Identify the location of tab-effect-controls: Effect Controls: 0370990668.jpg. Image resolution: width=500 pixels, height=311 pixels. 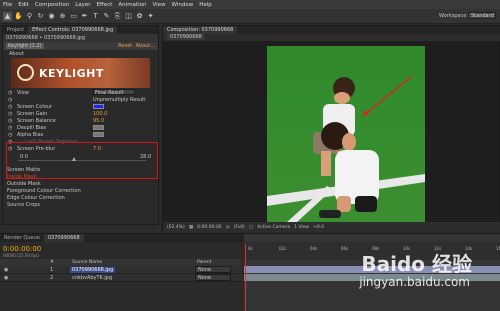
(73, 30).